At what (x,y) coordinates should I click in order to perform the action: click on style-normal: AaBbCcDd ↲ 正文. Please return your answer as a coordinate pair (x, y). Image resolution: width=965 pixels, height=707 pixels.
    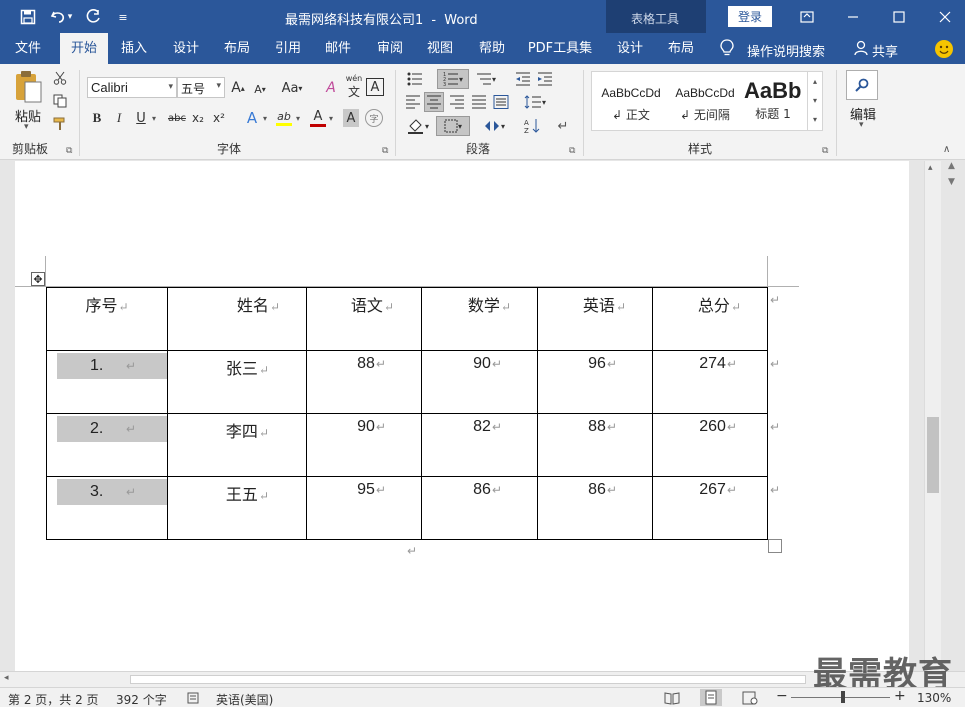
    Looking at the image, I should click on (631, 102).